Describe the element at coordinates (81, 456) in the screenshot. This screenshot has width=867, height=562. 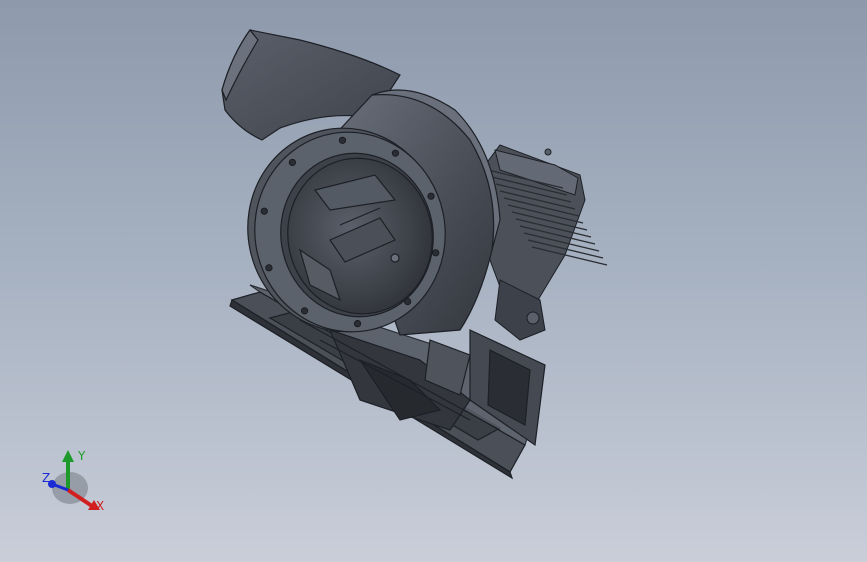
I see `y-axis-label: Y` at that location.